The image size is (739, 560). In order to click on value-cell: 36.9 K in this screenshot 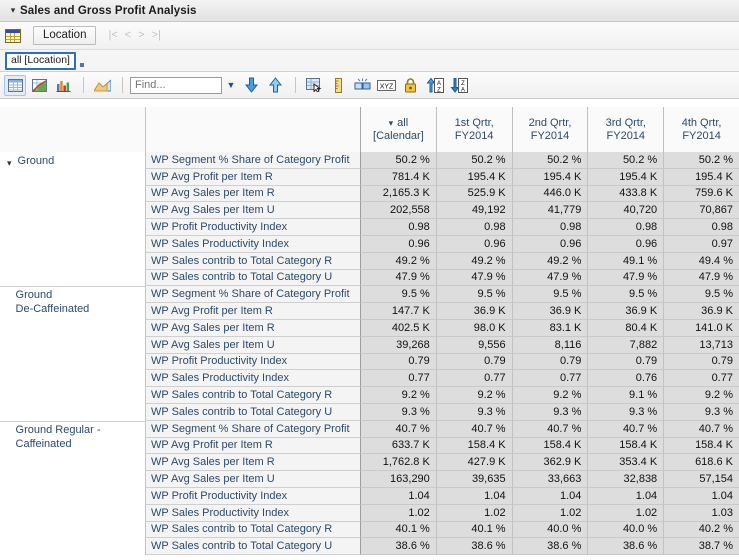, I will do `click(626, 311)`.